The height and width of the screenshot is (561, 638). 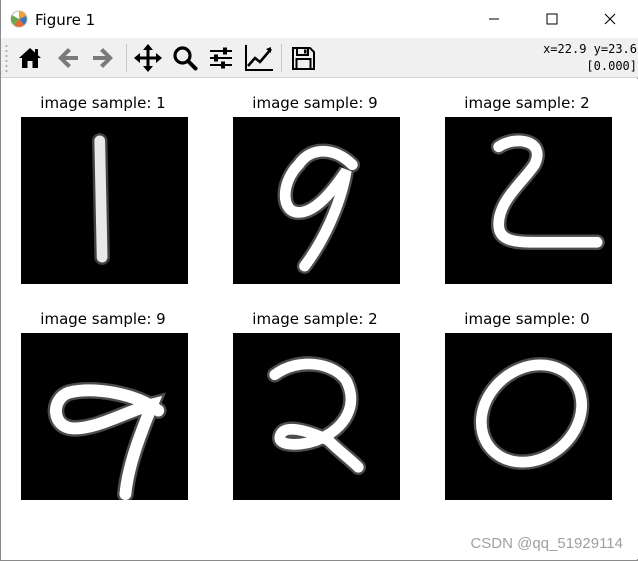 I want to click on zoom-button, so click(x=185, y=58).